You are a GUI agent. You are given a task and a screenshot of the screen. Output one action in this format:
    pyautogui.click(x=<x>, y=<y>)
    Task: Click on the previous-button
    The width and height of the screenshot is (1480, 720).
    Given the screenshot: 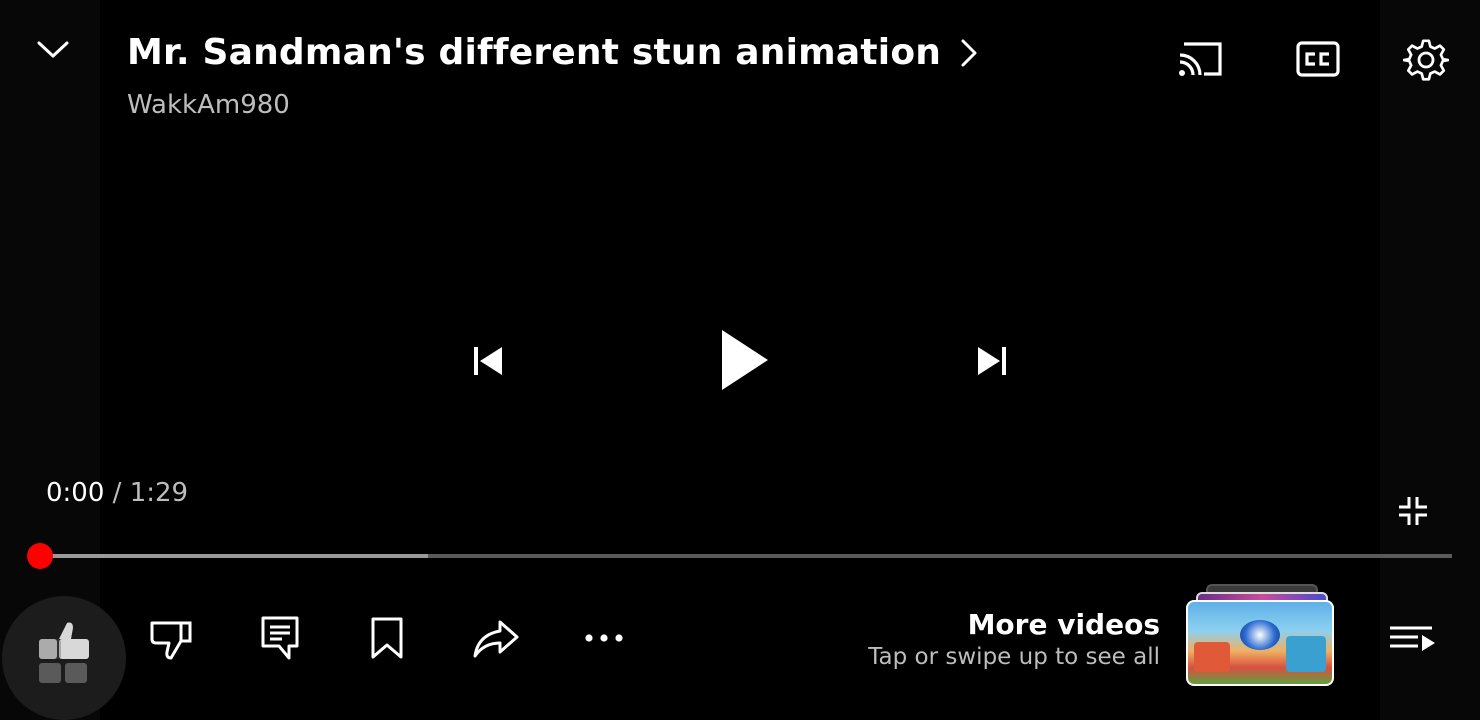 What is the action you would take?
    pyautogui.click(x=488, y=361)
    